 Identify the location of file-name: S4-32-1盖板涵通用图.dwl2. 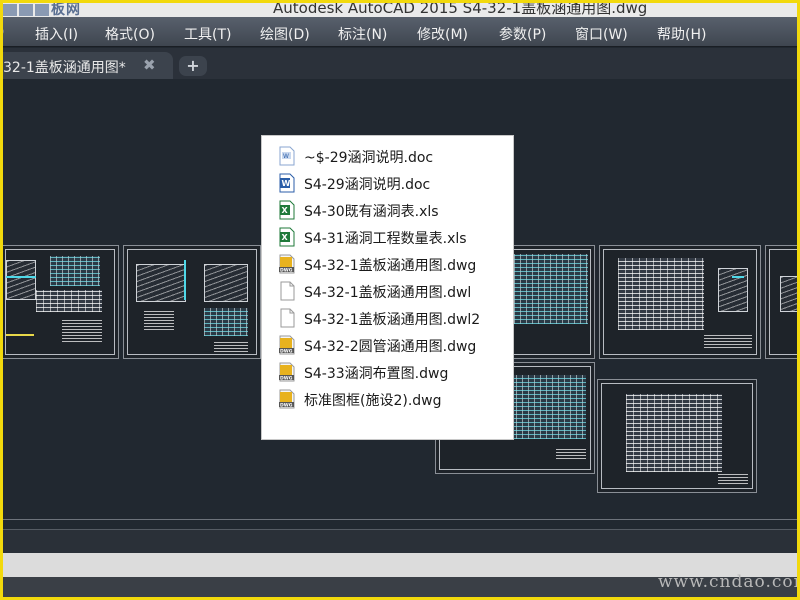
(392, 320).